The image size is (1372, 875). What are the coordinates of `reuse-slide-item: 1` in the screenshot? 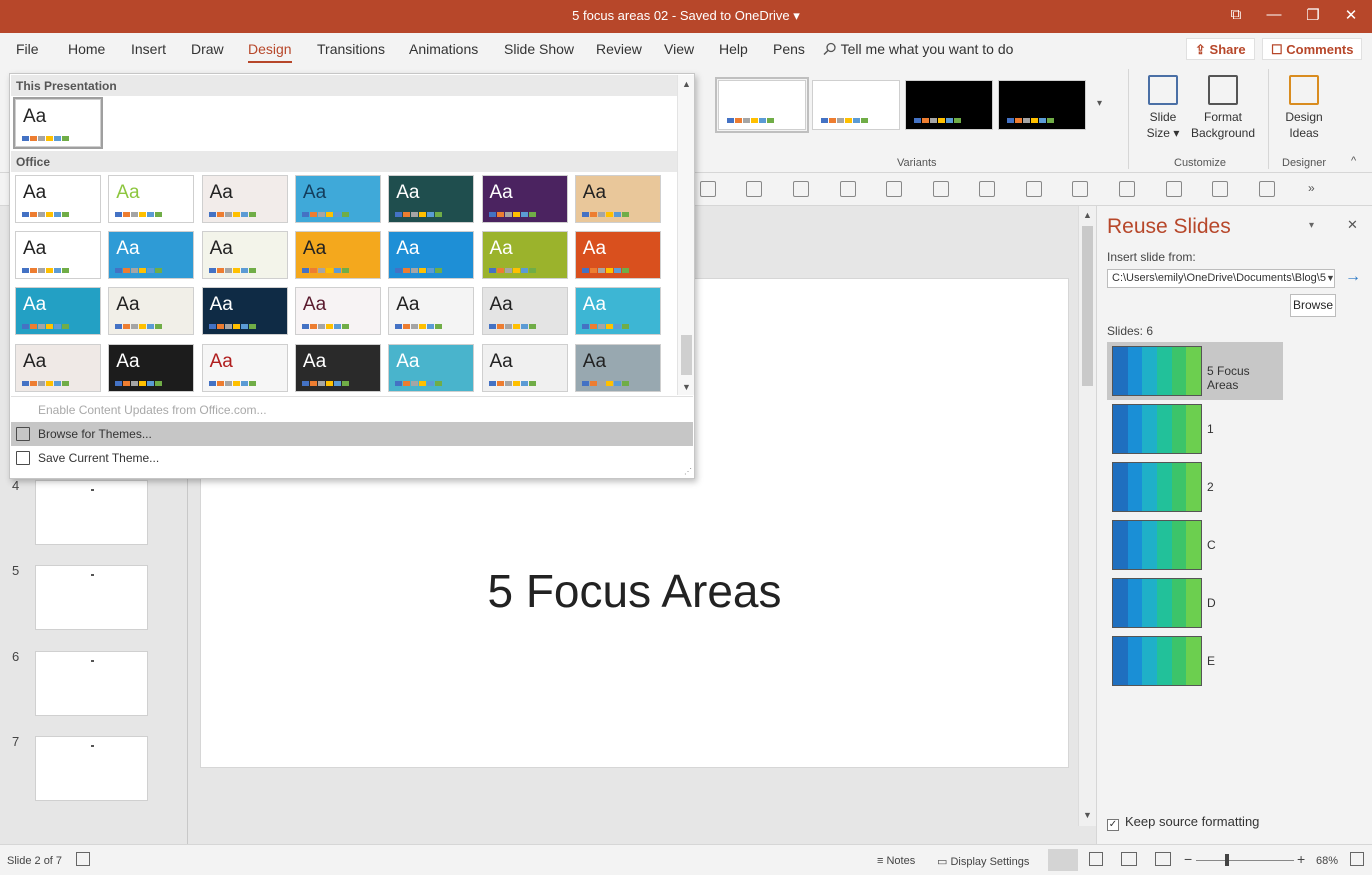 It's located at (1195, 429).